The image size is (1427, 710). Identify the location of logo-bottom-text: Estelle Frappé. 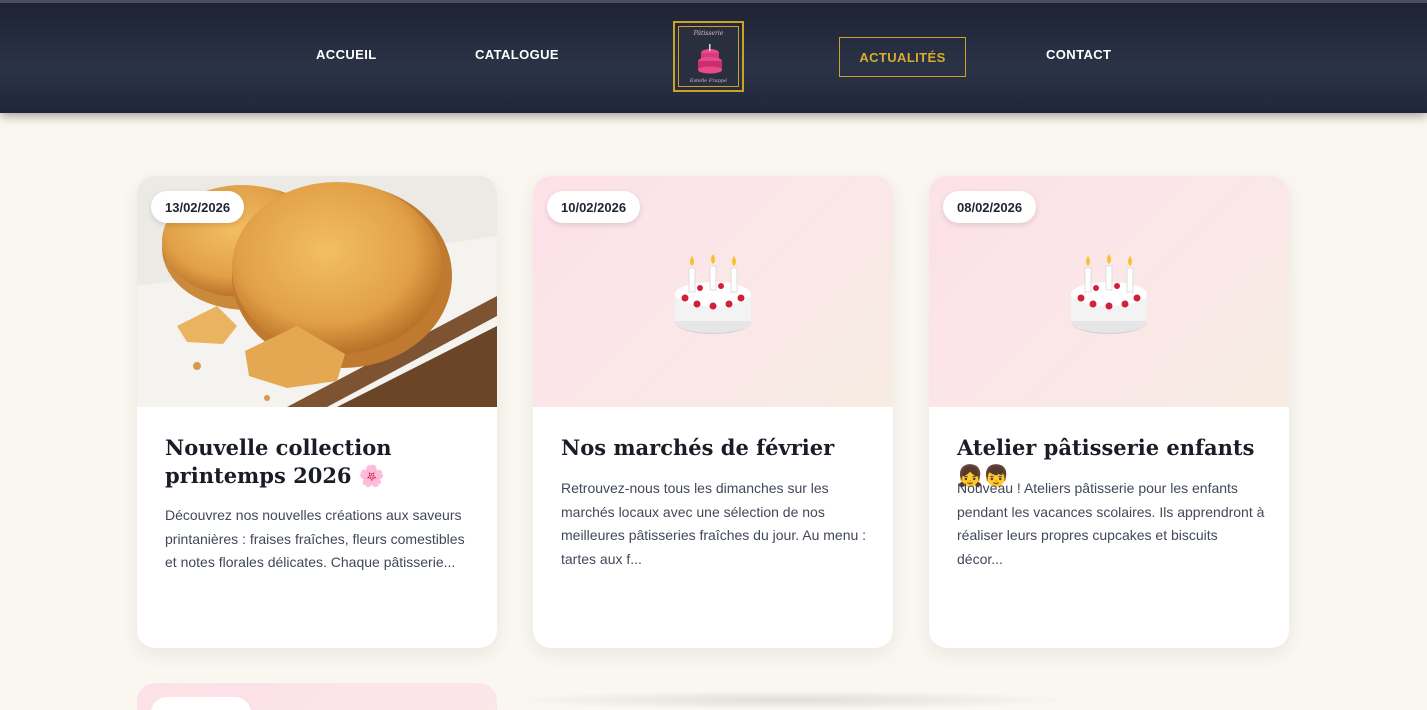
(708, 81).